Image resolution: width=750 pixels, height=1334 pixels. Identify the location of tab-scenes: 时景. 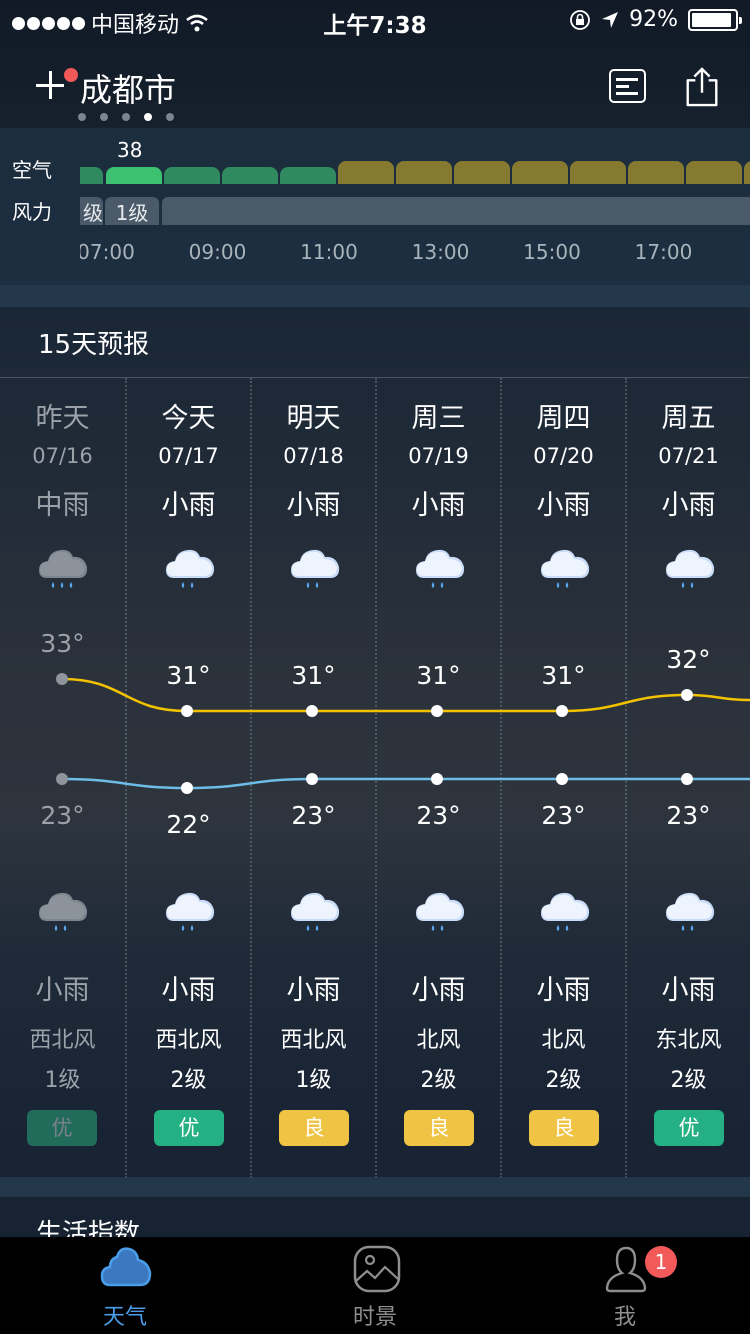
(375, 1285).